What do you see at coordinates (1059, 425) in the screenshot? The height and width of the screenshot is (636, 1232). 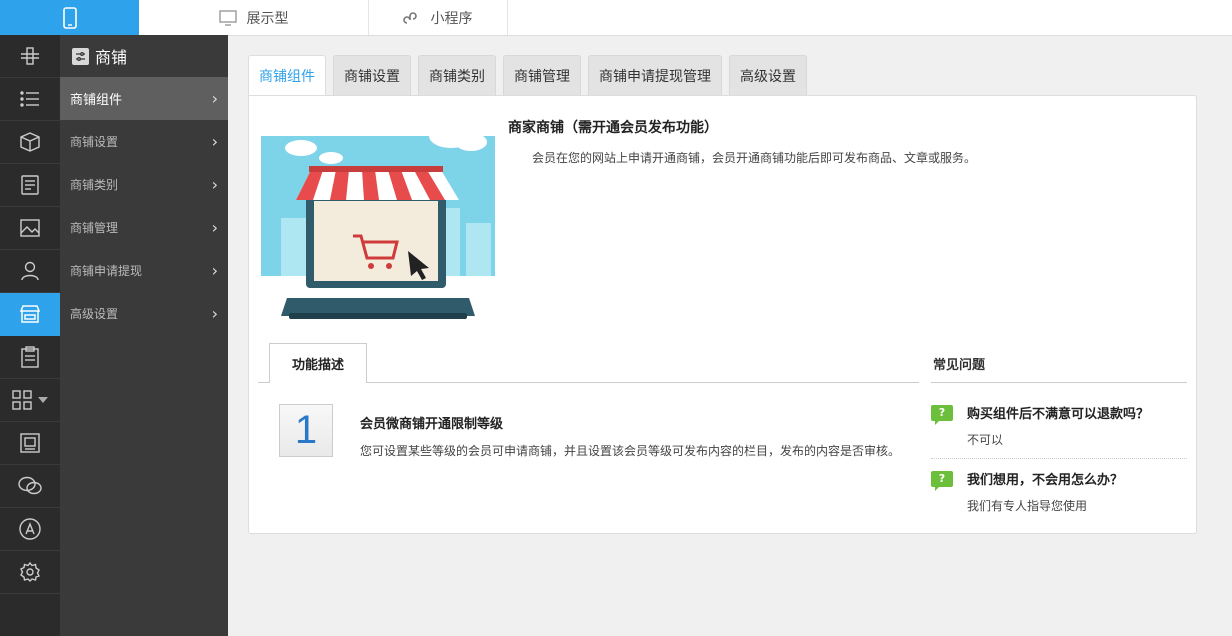 I see `faq-item: ? 购买组件后不满意可以退款吗？ 不可以` at bounding box center [1059, 425].